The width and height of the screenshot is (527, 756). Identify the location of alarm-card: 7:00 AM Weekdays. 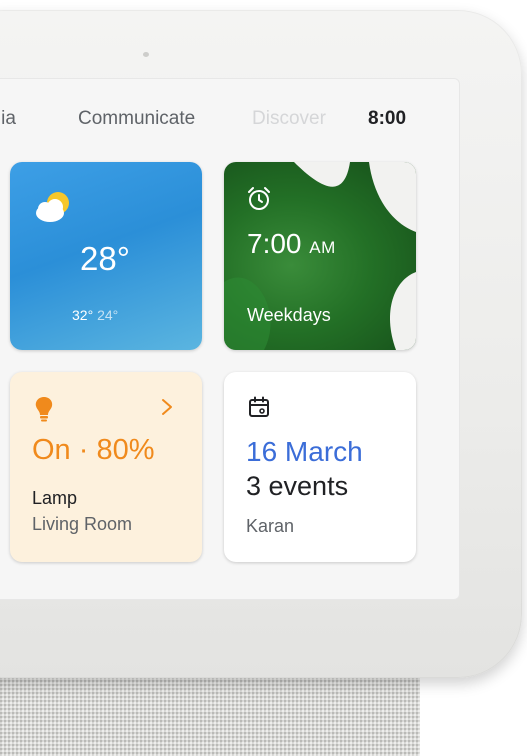
(320, 256).